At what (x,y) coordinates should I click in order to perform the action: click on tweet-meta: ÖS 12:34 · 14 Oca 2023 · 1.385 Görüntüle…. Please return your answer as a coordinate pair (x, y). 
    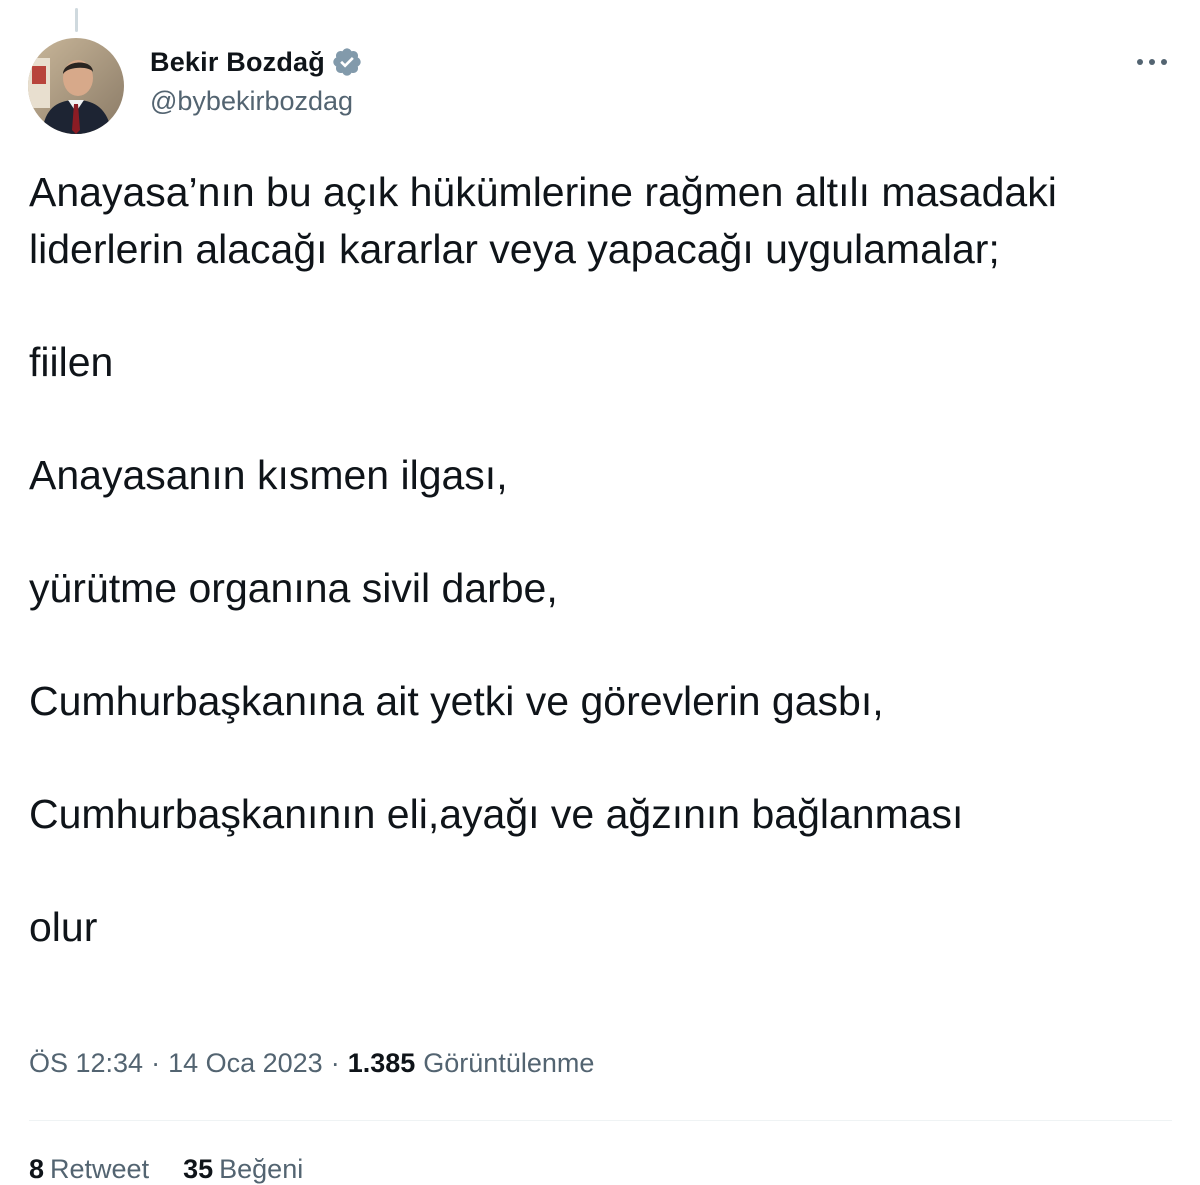
    Looking at the image, I should click on (311, 1063).